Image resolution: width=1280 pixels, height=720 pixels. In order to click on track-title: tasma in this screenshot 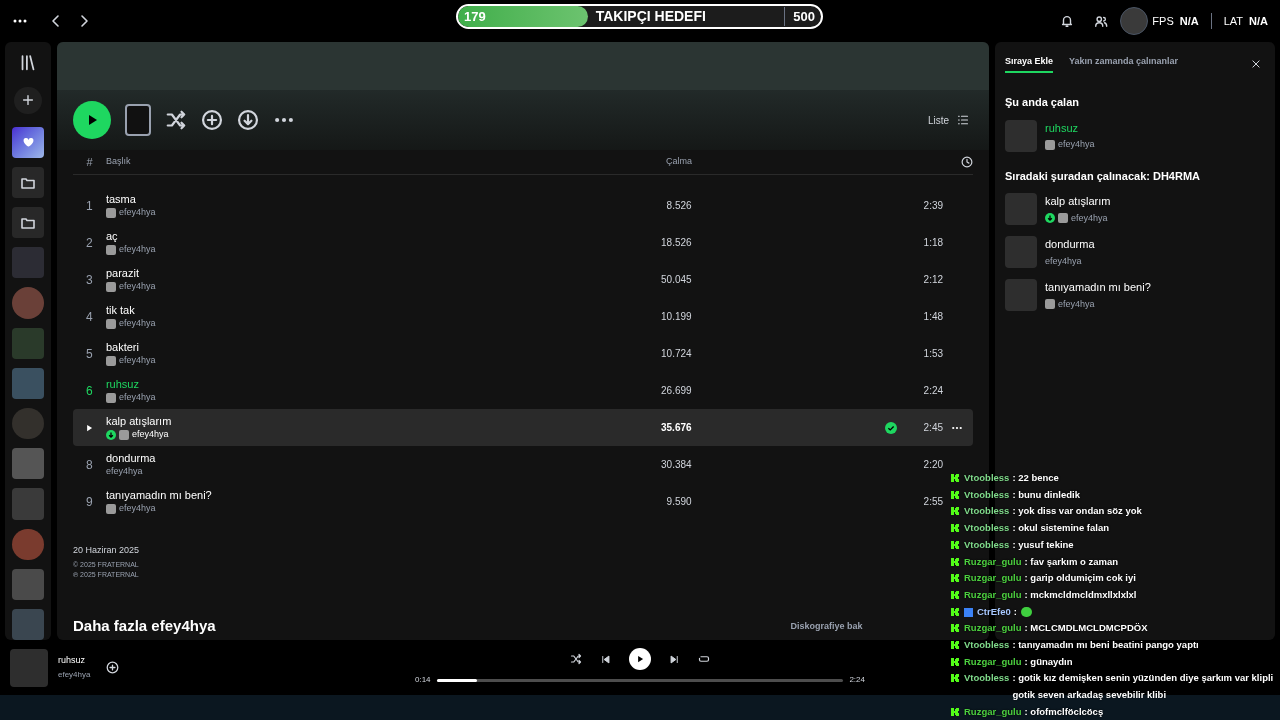, I will do `click(305, 198)`.